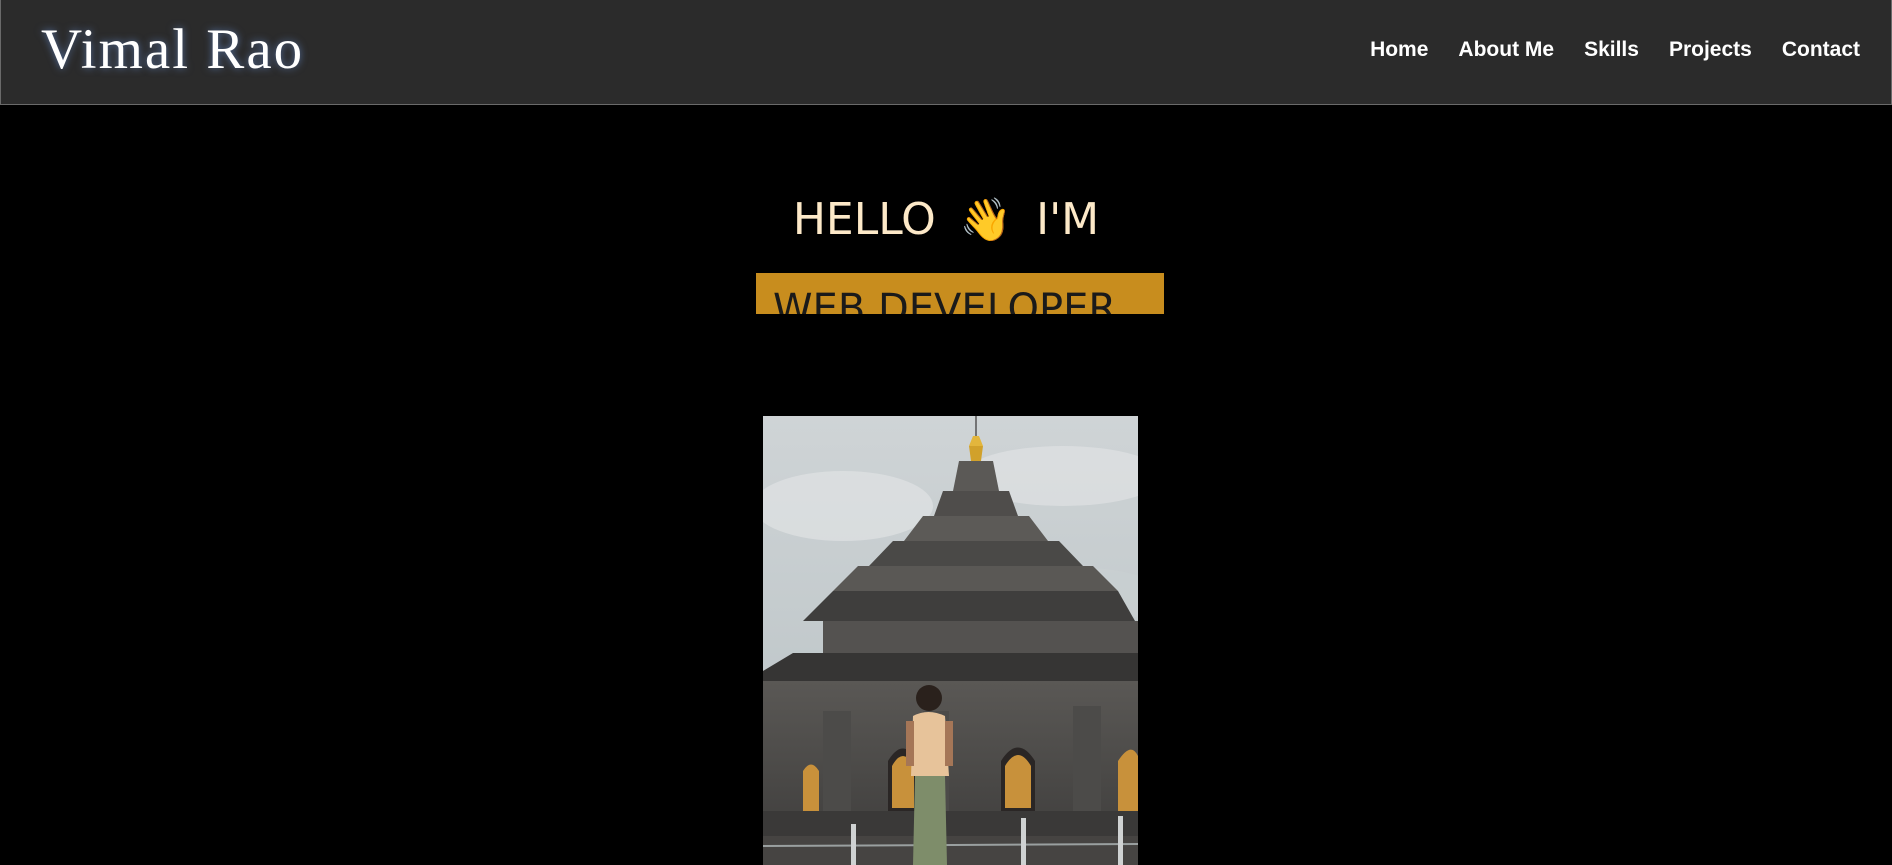 The width and height of the screenshot is (1892, 865). I want to click on role-text: WEB DEVELOPER, so click(945, 300).